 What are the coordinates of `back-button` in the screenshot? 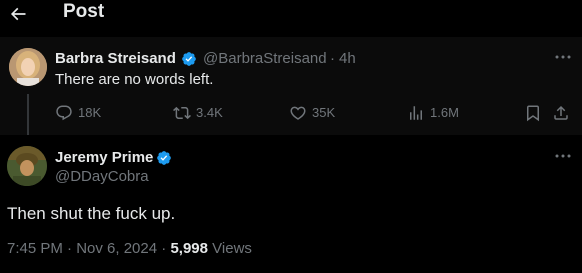 It's located at (18, 14).